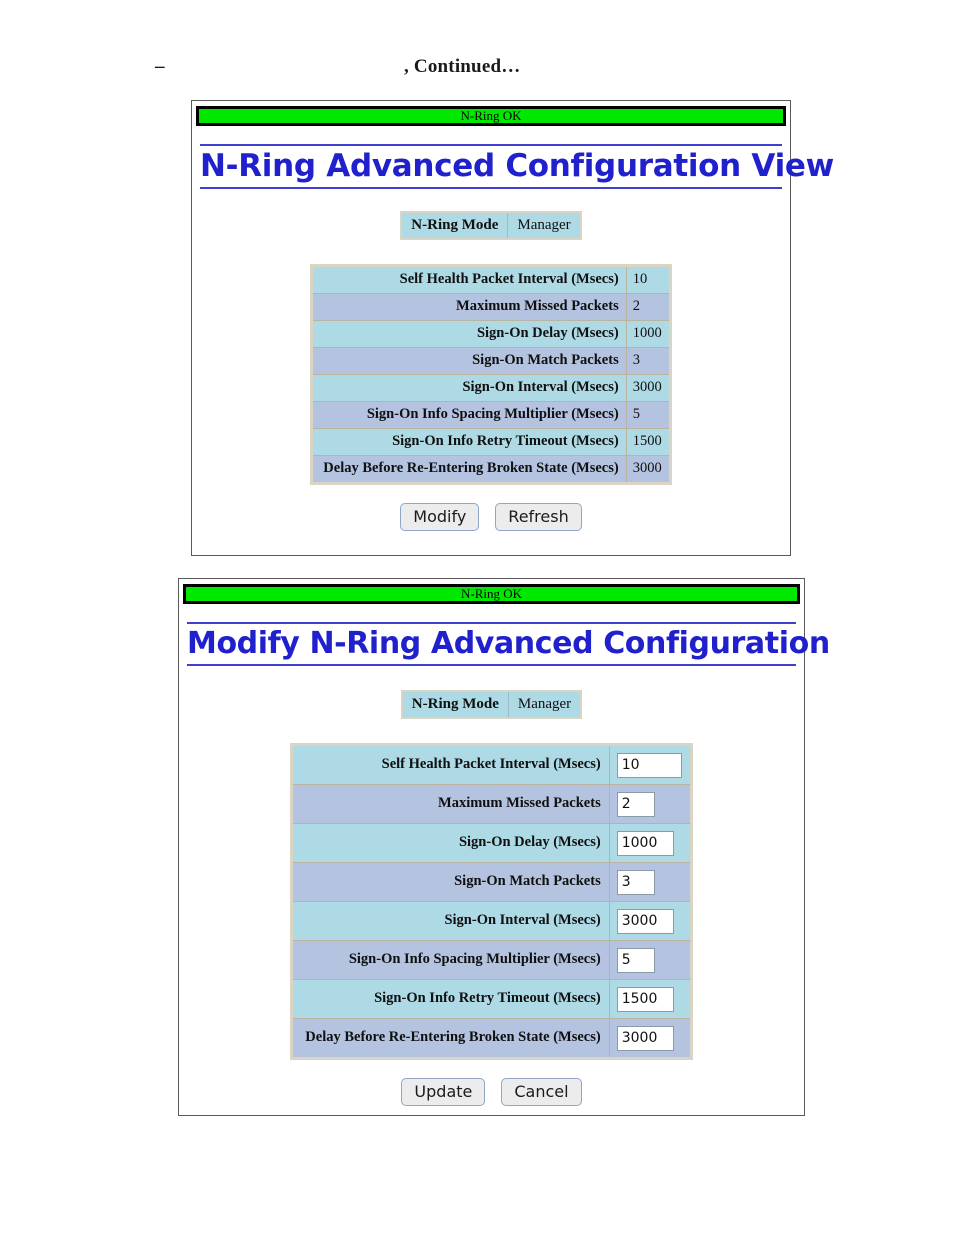  Describe the element at coordinates (648, 442) in the screenshot. I see `config-value: 1500` at that location.